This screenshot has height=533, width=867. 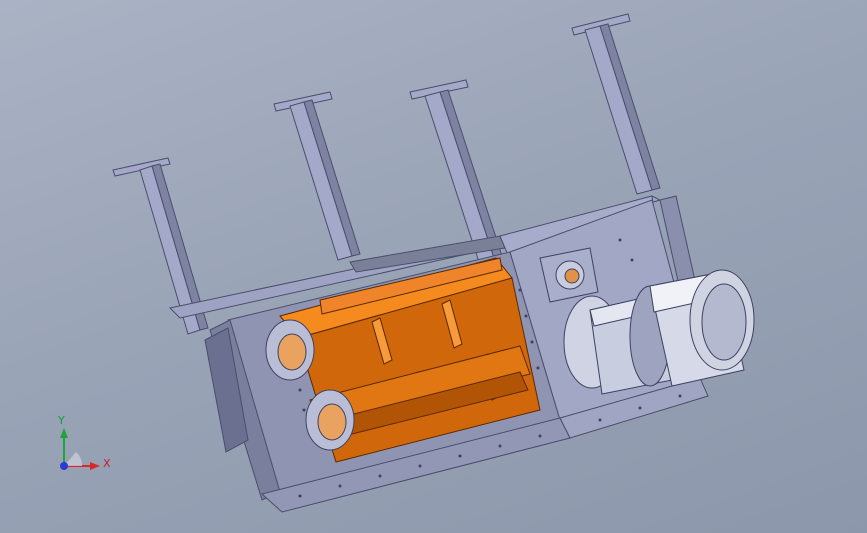 I want to click on x-axis-arrow, so click(x=95, y=466).